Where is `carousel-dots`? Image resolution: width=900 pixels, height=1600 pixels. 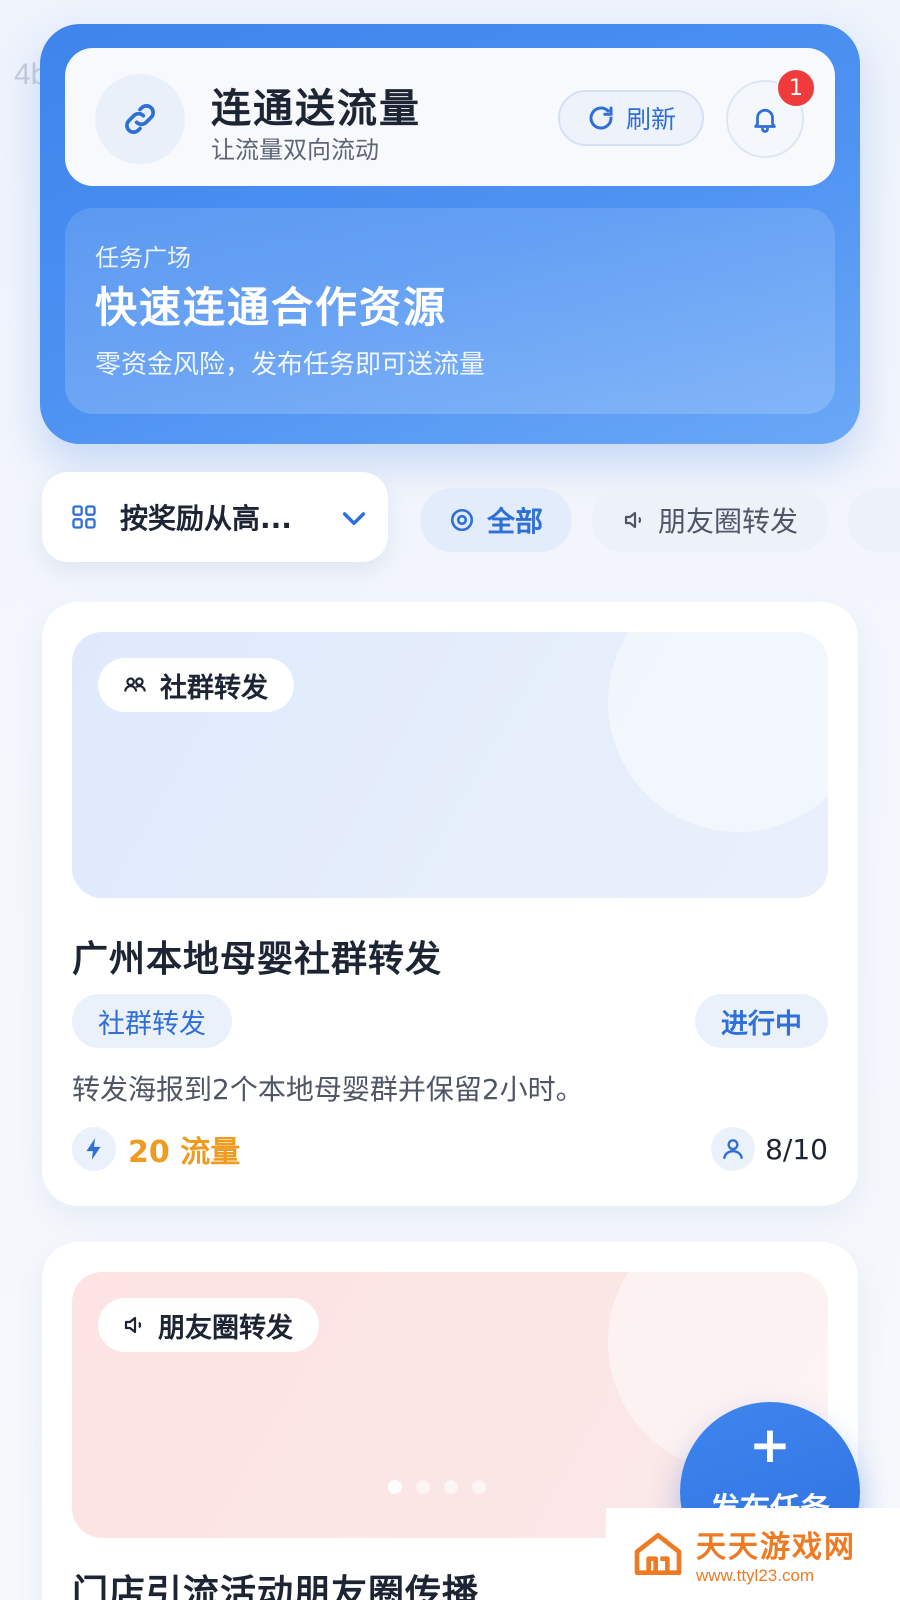
carousel-dots is located at coordinates (437, 1487).